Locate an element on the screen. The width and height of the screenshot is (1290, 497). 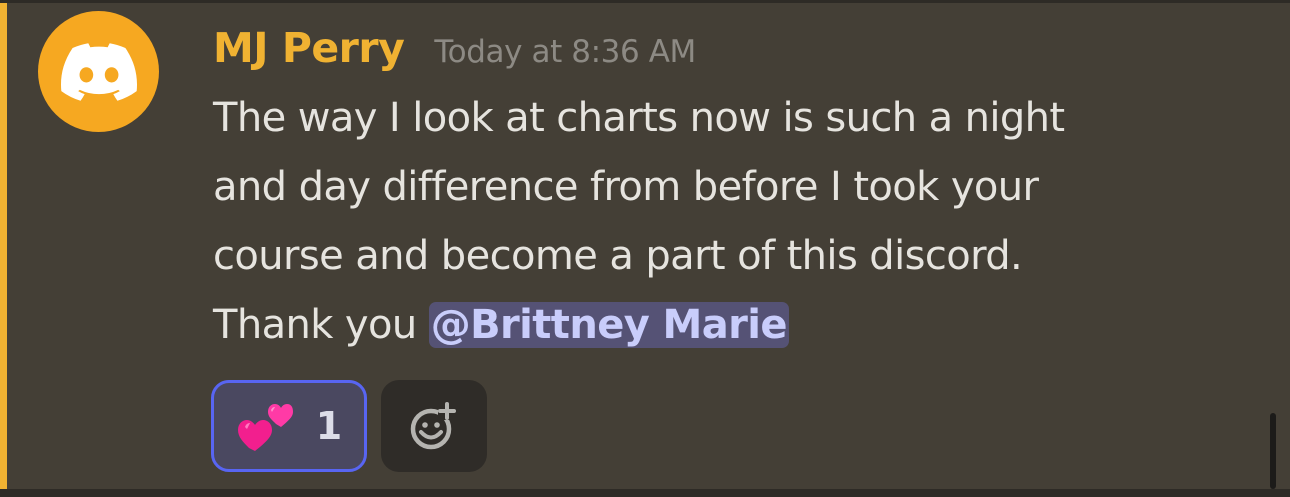
message-header: MJ Perry Today at 8:36 AM is located at coordinates (454, 48).